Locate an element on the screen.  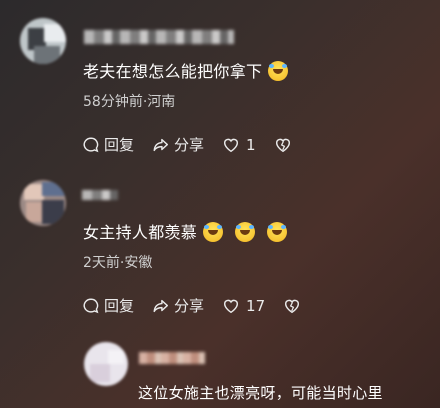
comment-actions: 回复 分享 17 is located at coordinates (202, 305).